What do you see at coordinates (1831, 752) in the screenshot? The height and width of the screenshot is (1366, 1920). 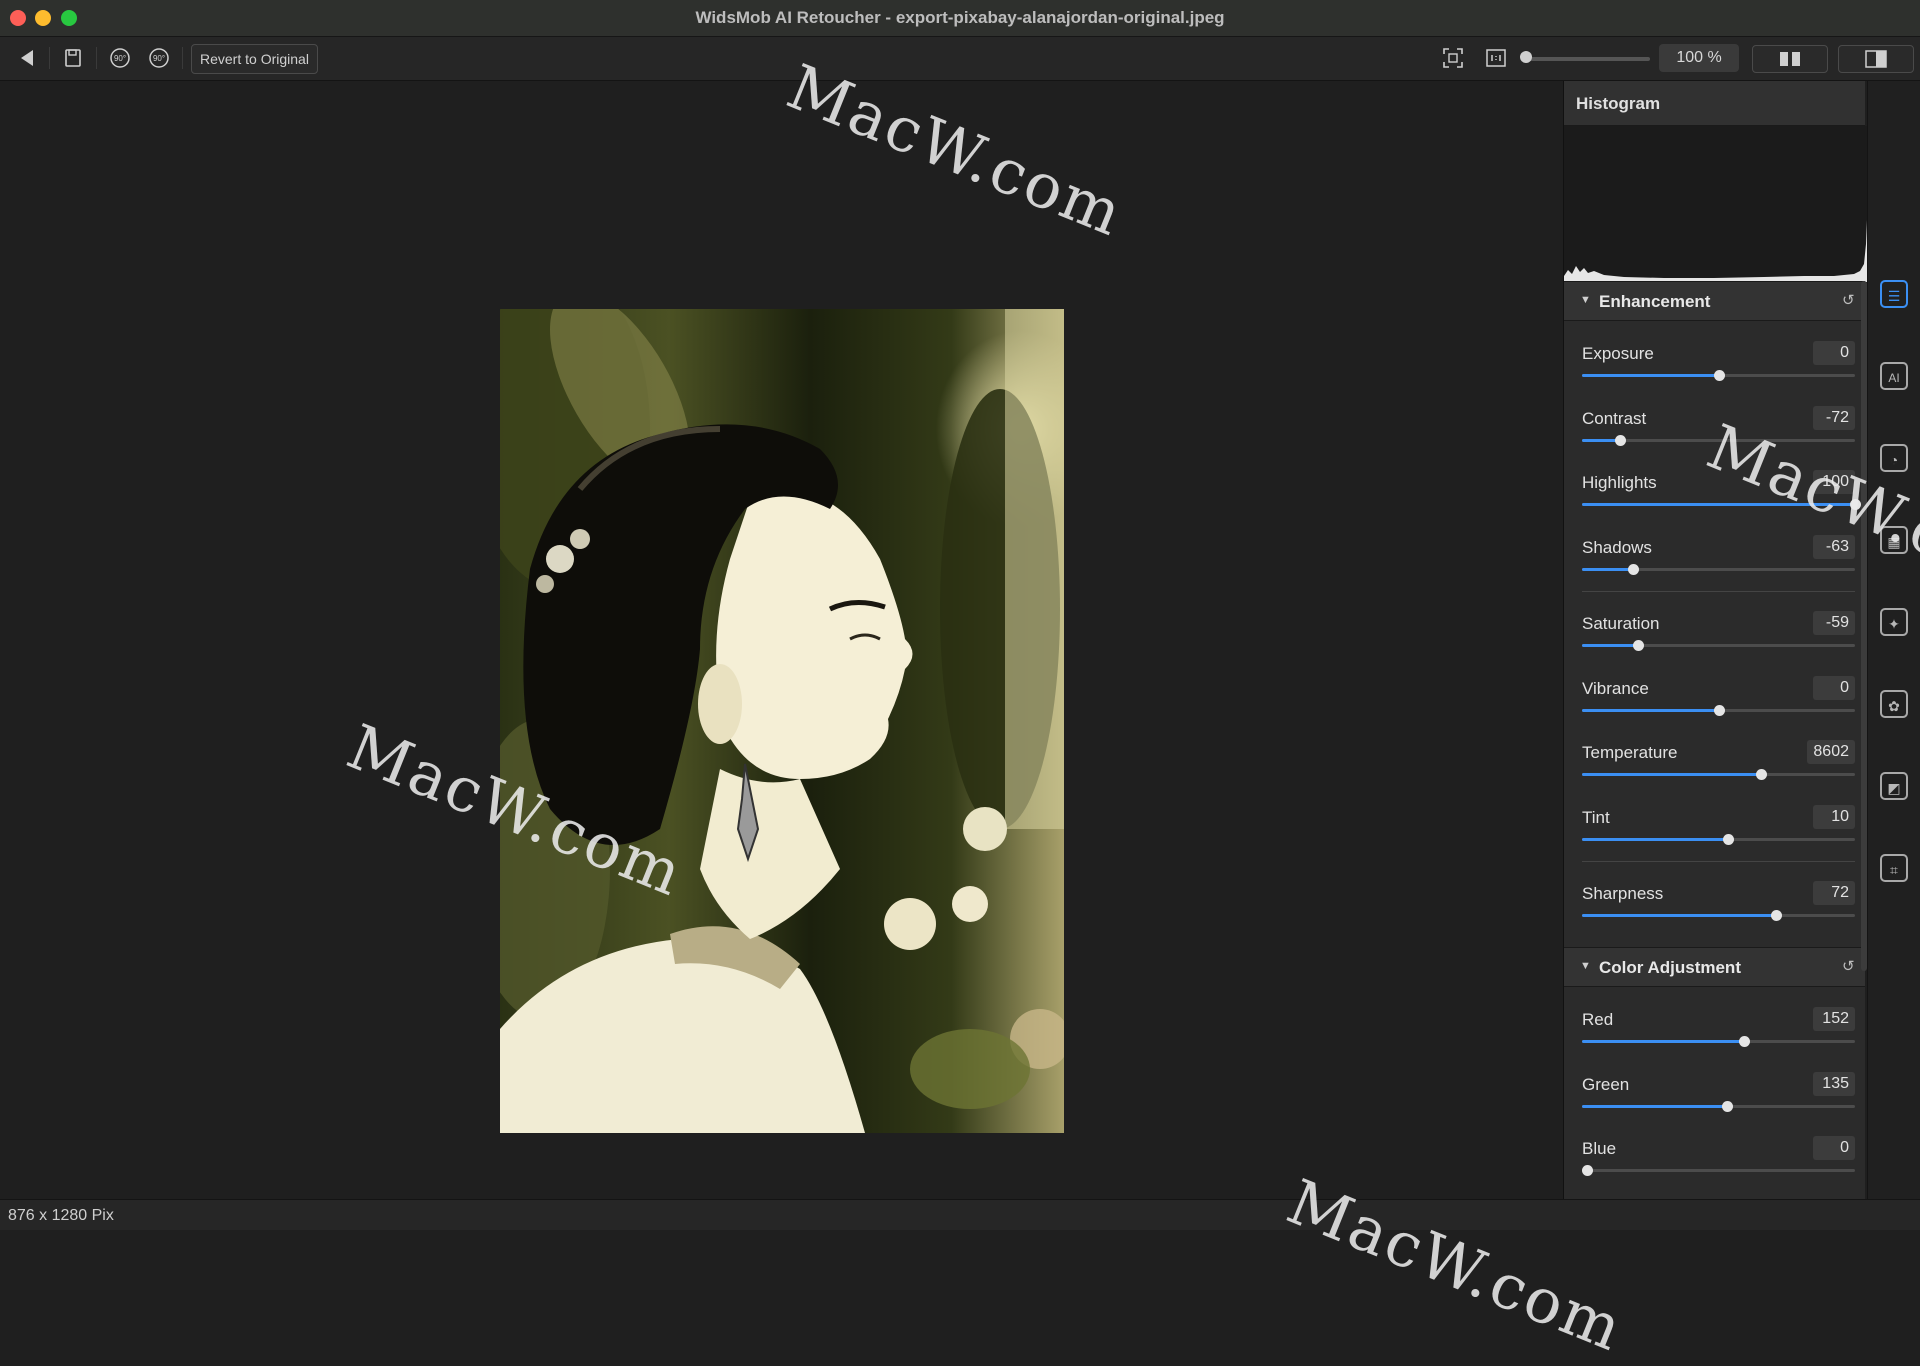 I see `slider-value-field: 8602` at bounding box center [1831, 752].